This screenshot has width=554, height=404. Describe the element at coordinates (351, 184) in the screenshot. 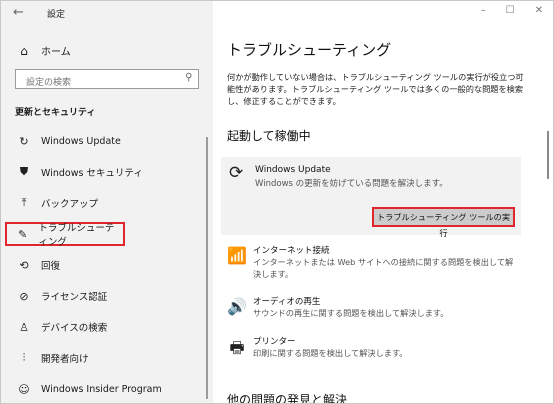

I see `troubleshooter-description: Windows の更新を妨げている問題を解決します。` at that location.